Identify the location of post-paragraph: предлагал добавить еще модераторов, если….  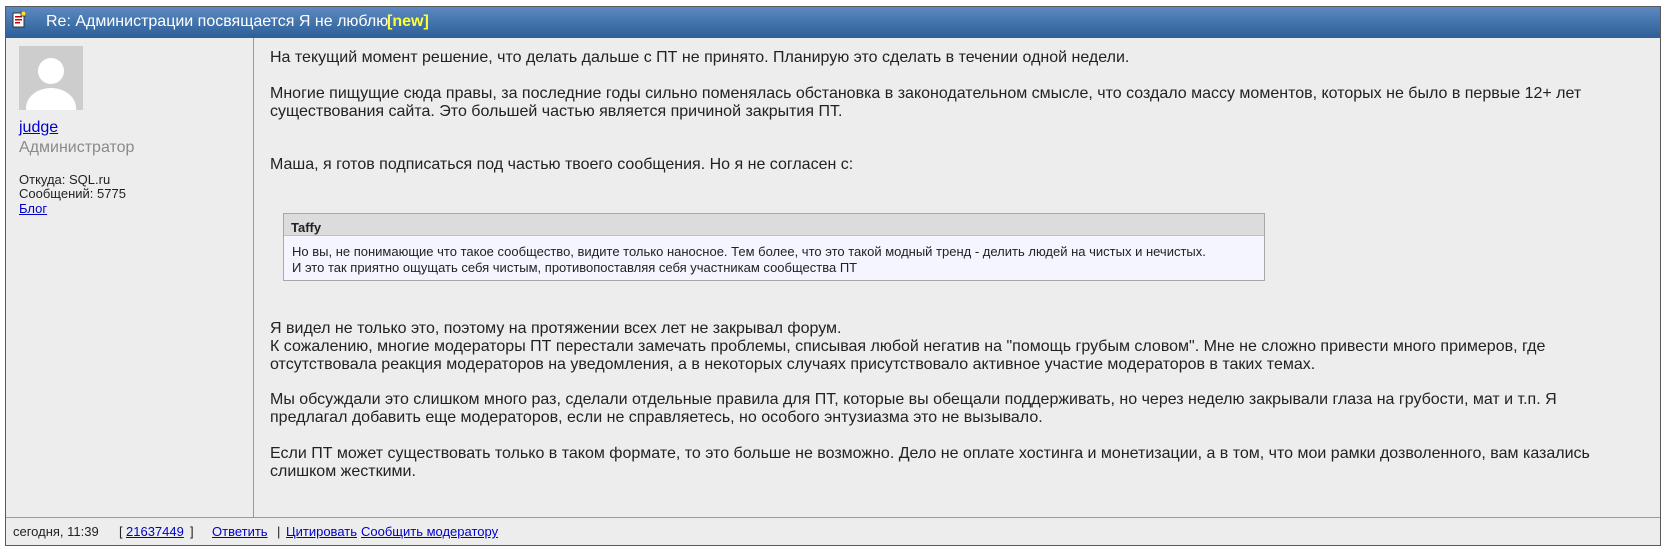
(656, 417).